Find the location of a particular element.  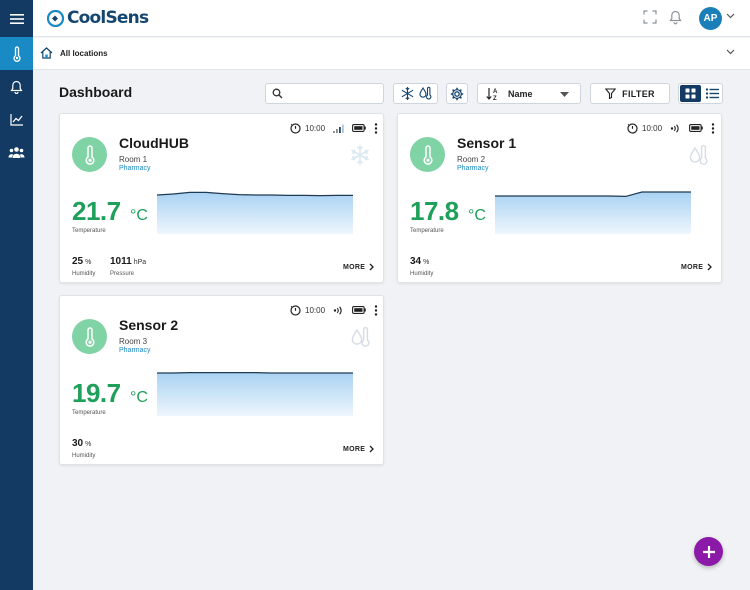

view-toggle is located at coordinates (700, 93).